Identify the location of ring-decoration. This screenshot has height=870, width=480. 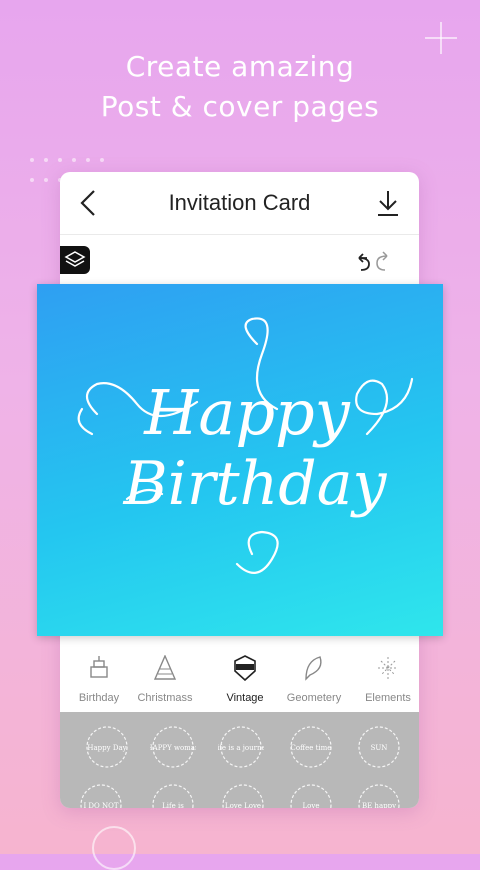
(114, 848).